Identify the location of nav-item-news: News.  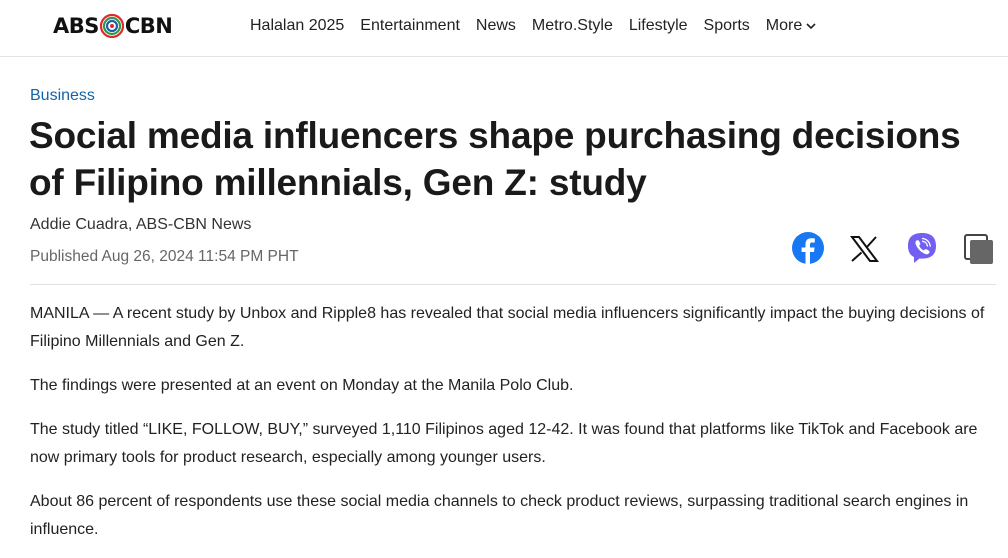
(496, 26).